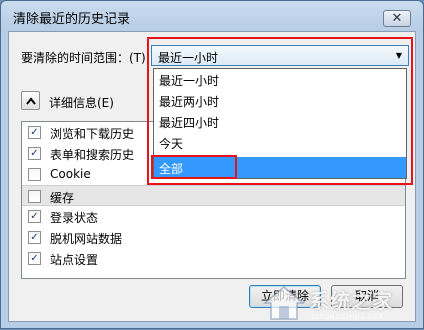  I want to click on checkbox-site-settings: ✓, so click(34, 258).